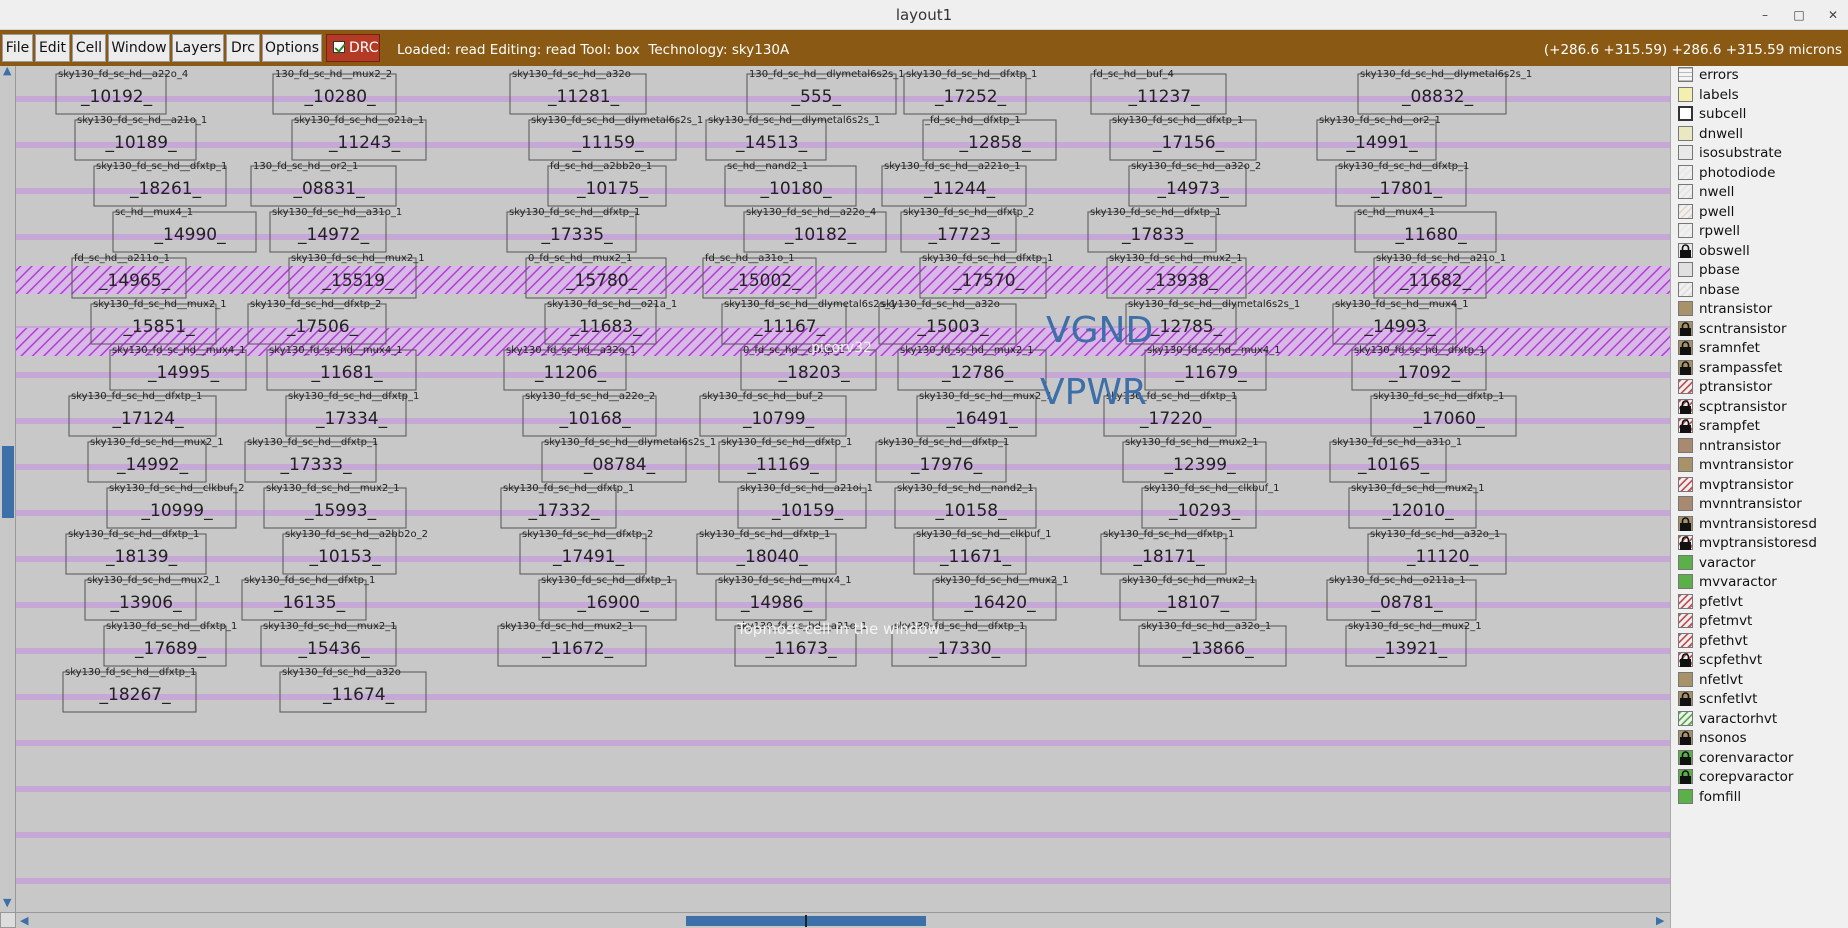 This screenshot has width=1848, height=928. Describe the element at coordinates (815, 230) in the screenshot. I see `standard-cell: sky130_fd_sc_hd__a22o_4 _10182_` at that location.